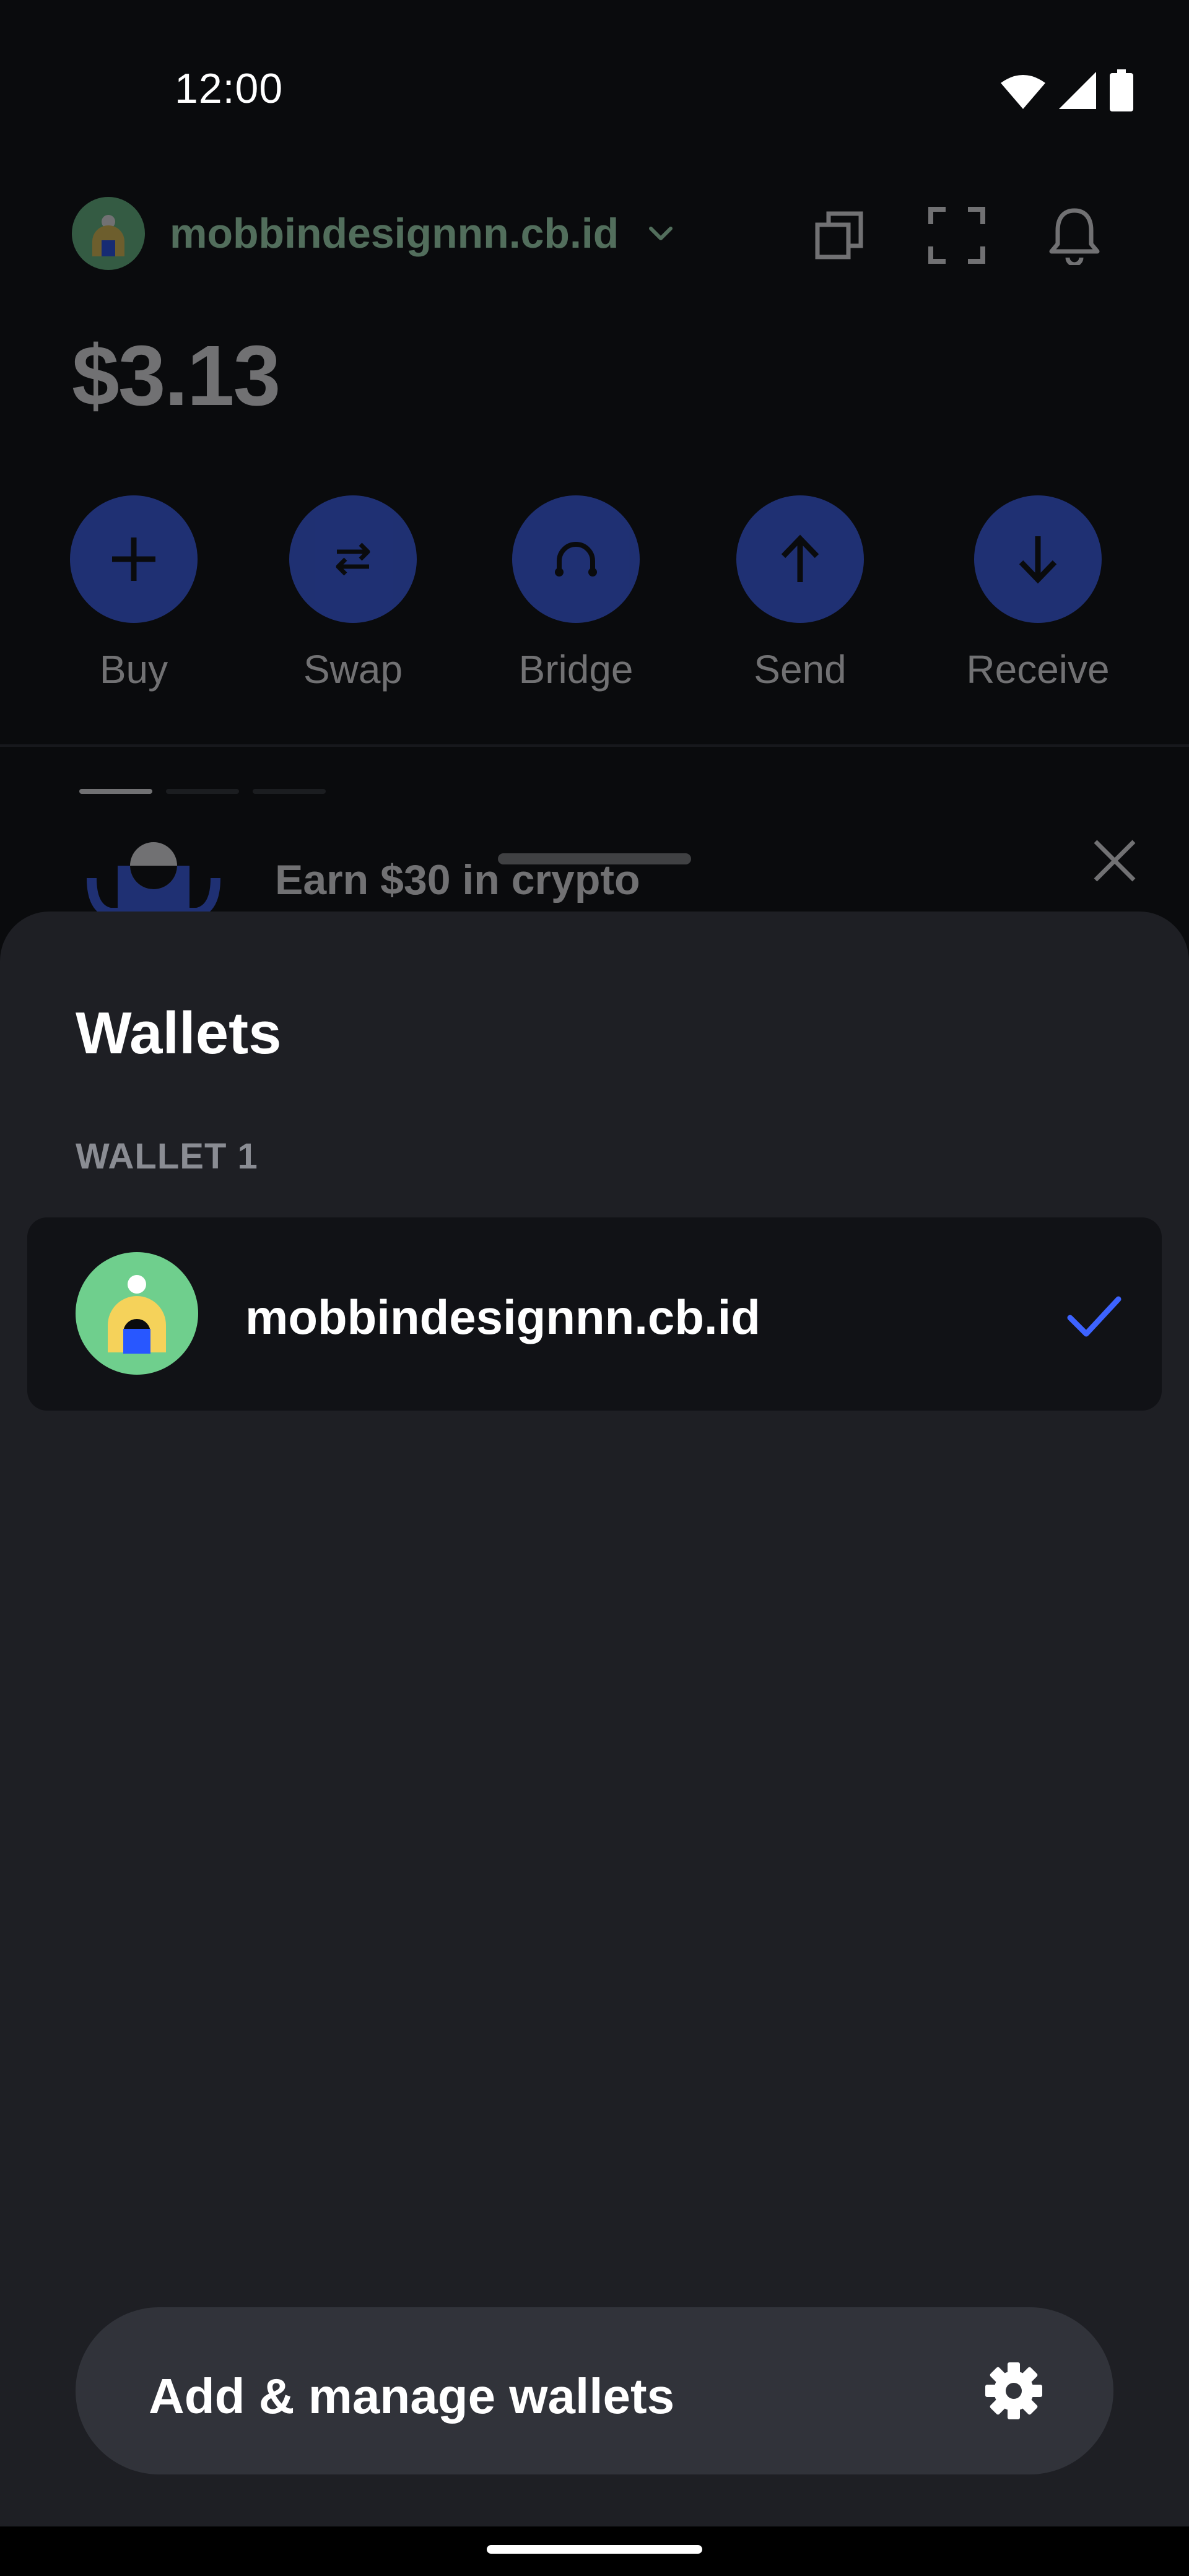  Describe the element at coordinates (576, 559) in the screenshot. I see `bridge-icon` at that location.